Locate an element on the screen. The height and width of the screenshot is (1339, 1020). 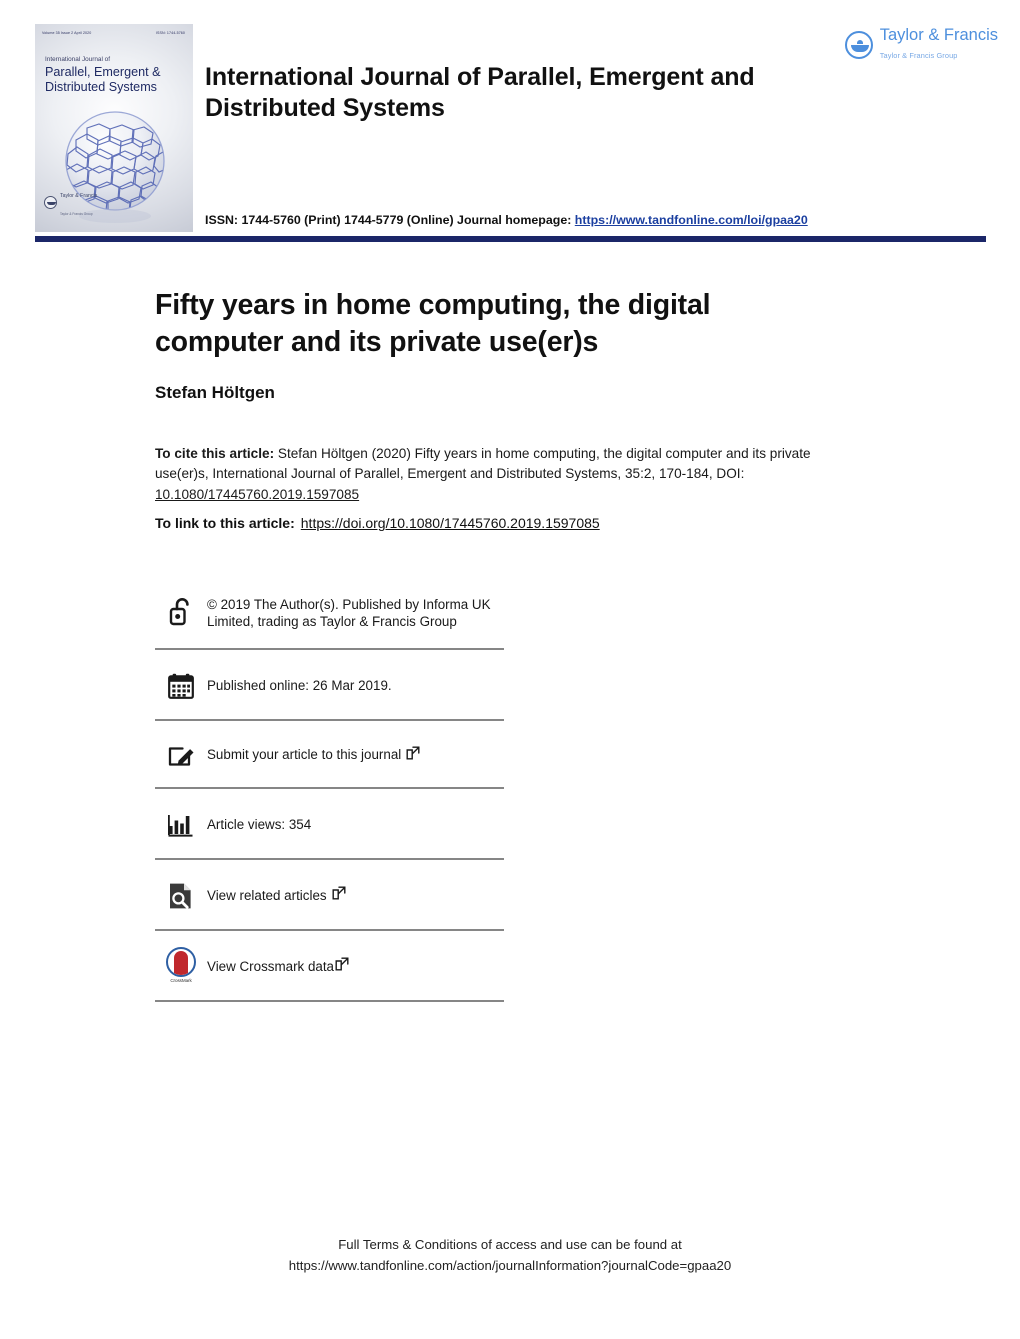
metadata-row-crossmark: CrossMark View Crossmark data is located at coordinates (329, 966).